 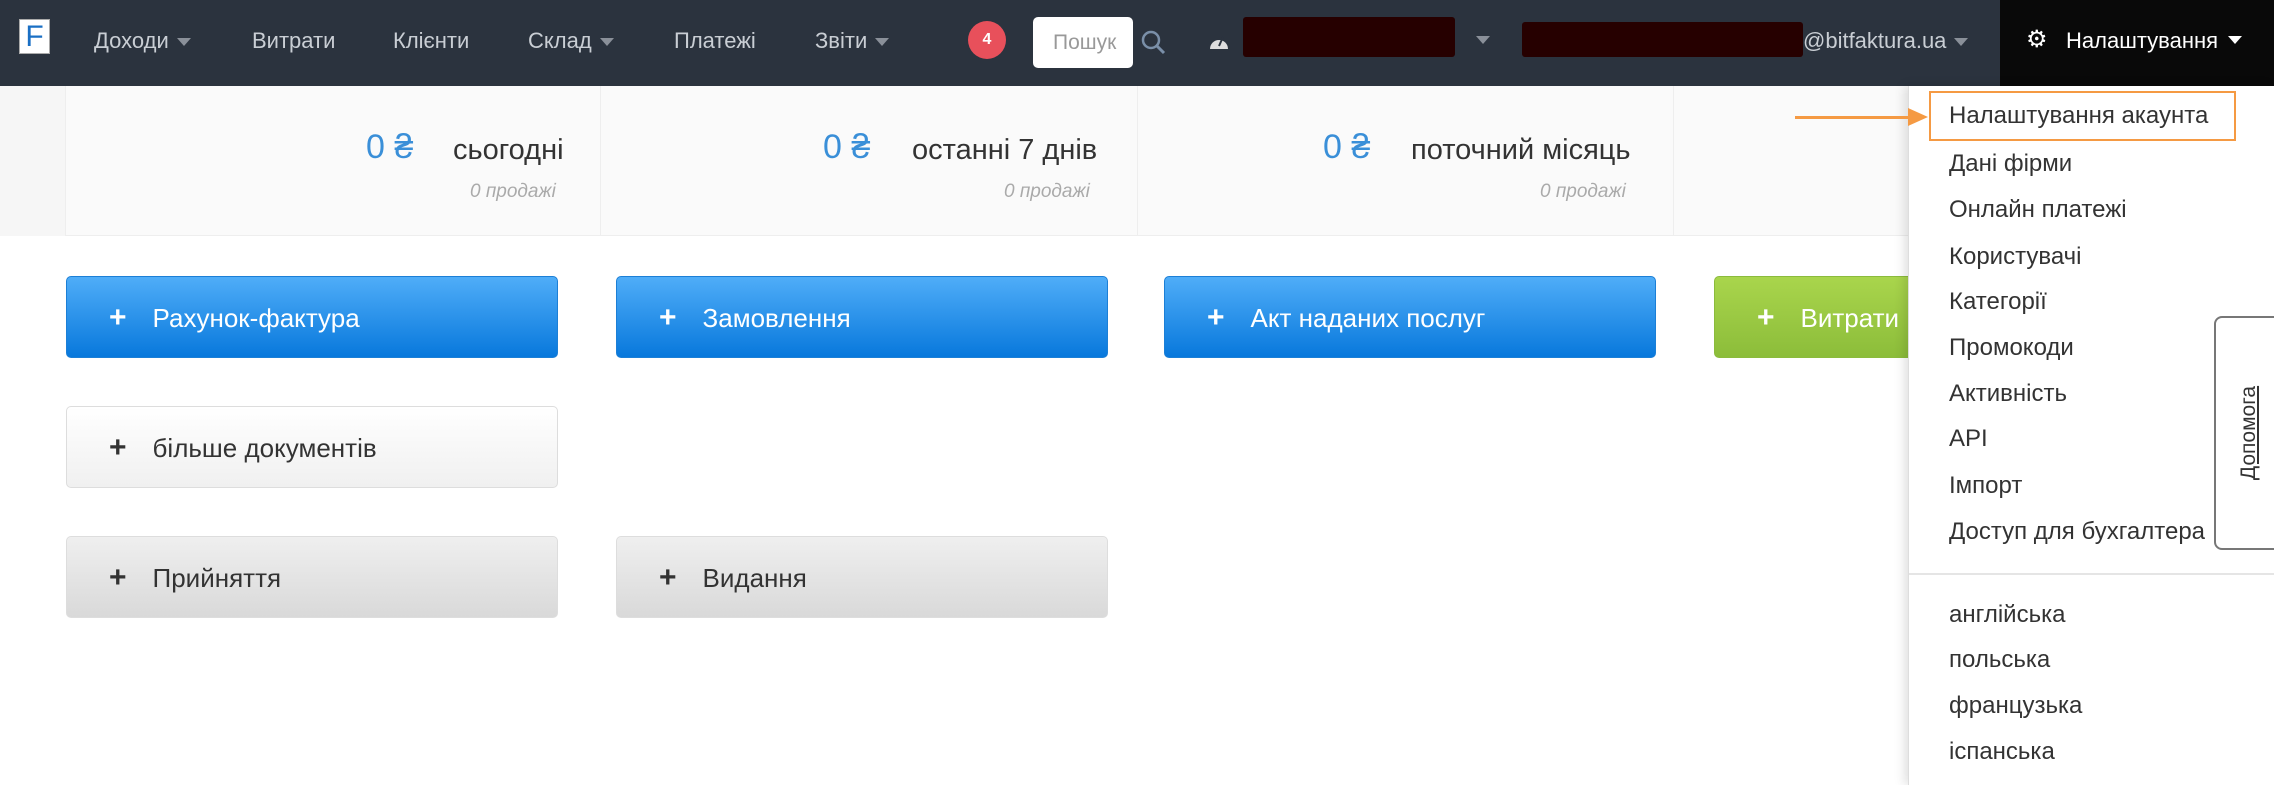 What do you see at coordinates (1368, 318) in the screenshot?
I see `button-label: Акт наданих послуг` at bounding box center [1368, 318].